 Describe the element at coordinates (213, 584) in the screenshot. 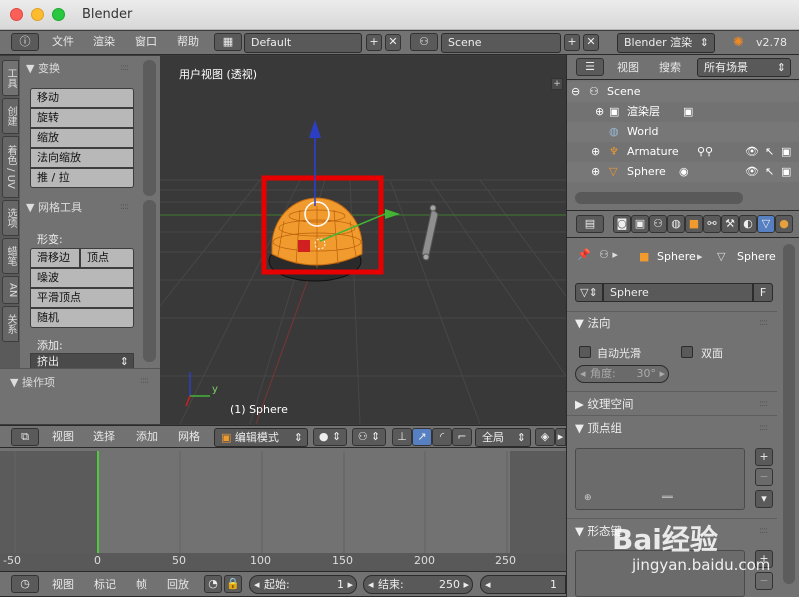

I see `keying-icon: ◔` at that location.